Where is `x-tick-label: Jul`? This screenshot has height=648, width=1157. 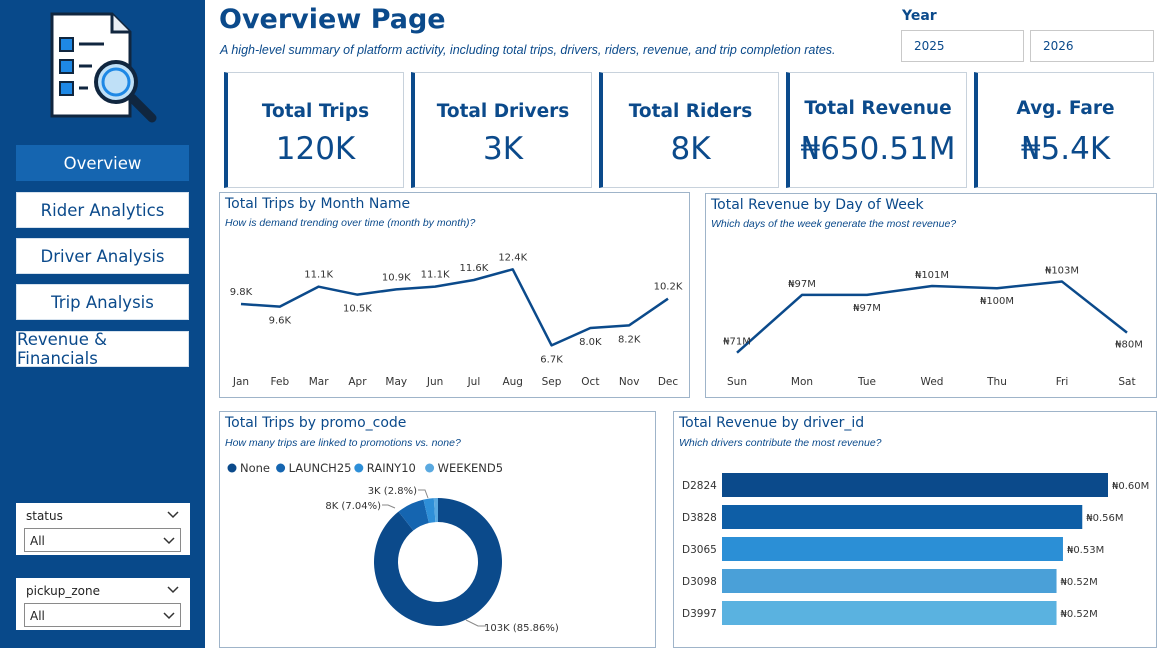
x-tick-label: Jul is located at coordinates (474, 382).